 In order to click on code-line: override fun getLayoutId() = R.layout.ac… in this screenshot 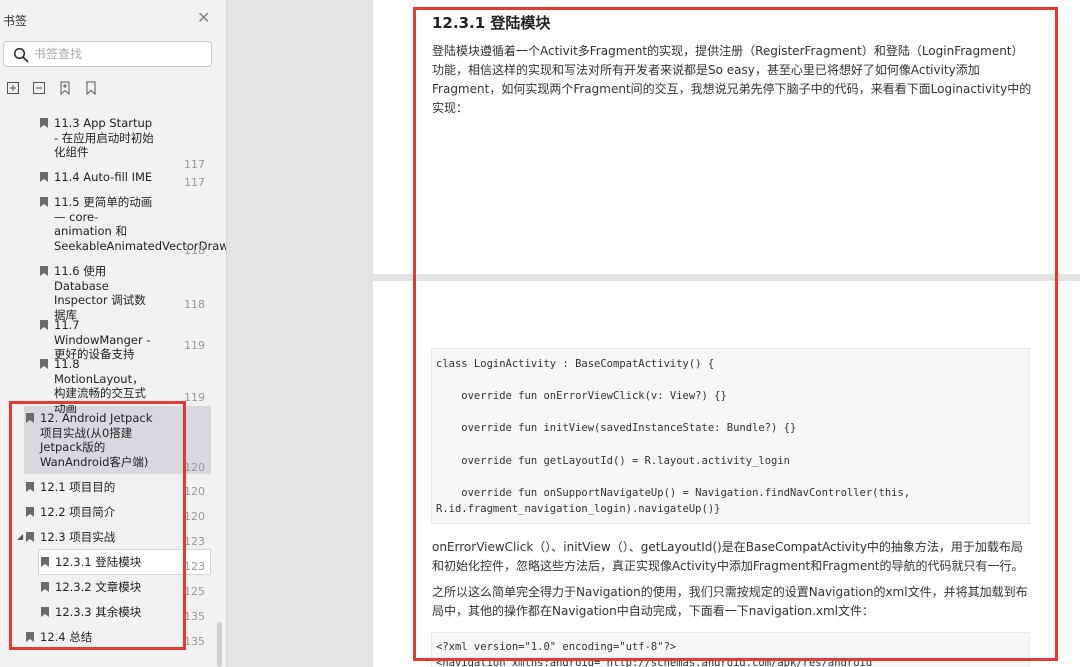, I will do `click(613, 461)`.